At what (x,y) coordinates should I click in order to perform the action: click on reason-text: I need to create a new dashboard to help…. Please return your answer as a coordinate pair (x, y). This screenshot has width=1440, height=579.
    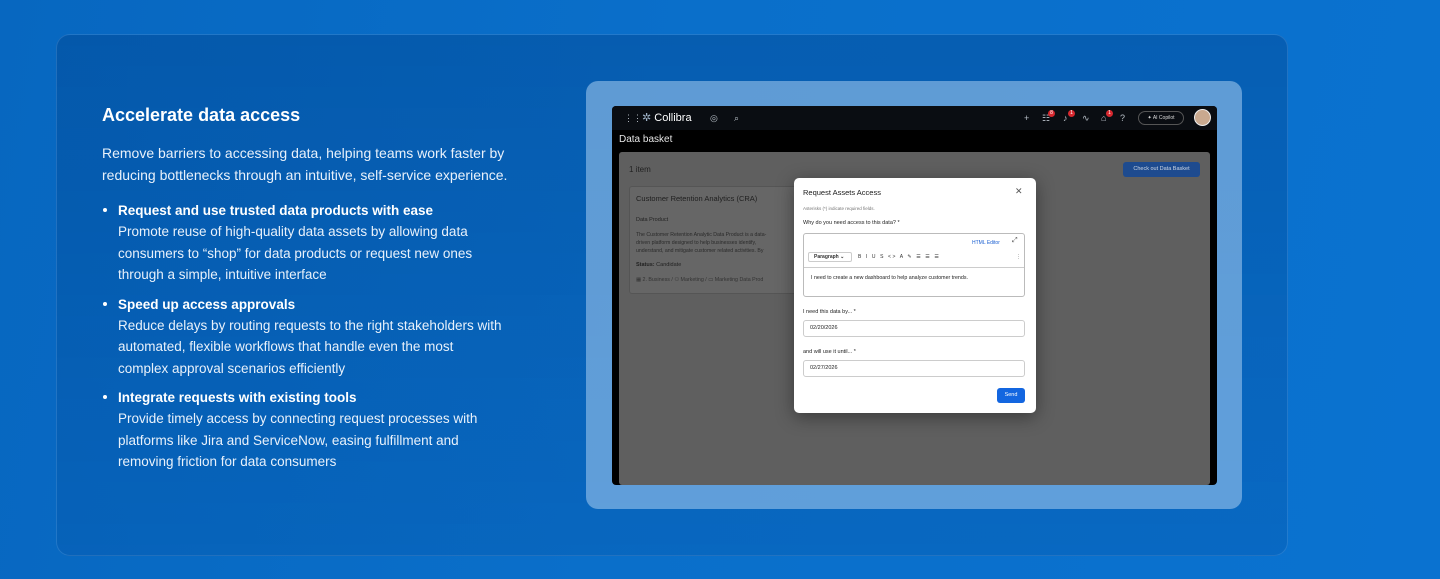
    Looking at the image, I should click on (914, 282).